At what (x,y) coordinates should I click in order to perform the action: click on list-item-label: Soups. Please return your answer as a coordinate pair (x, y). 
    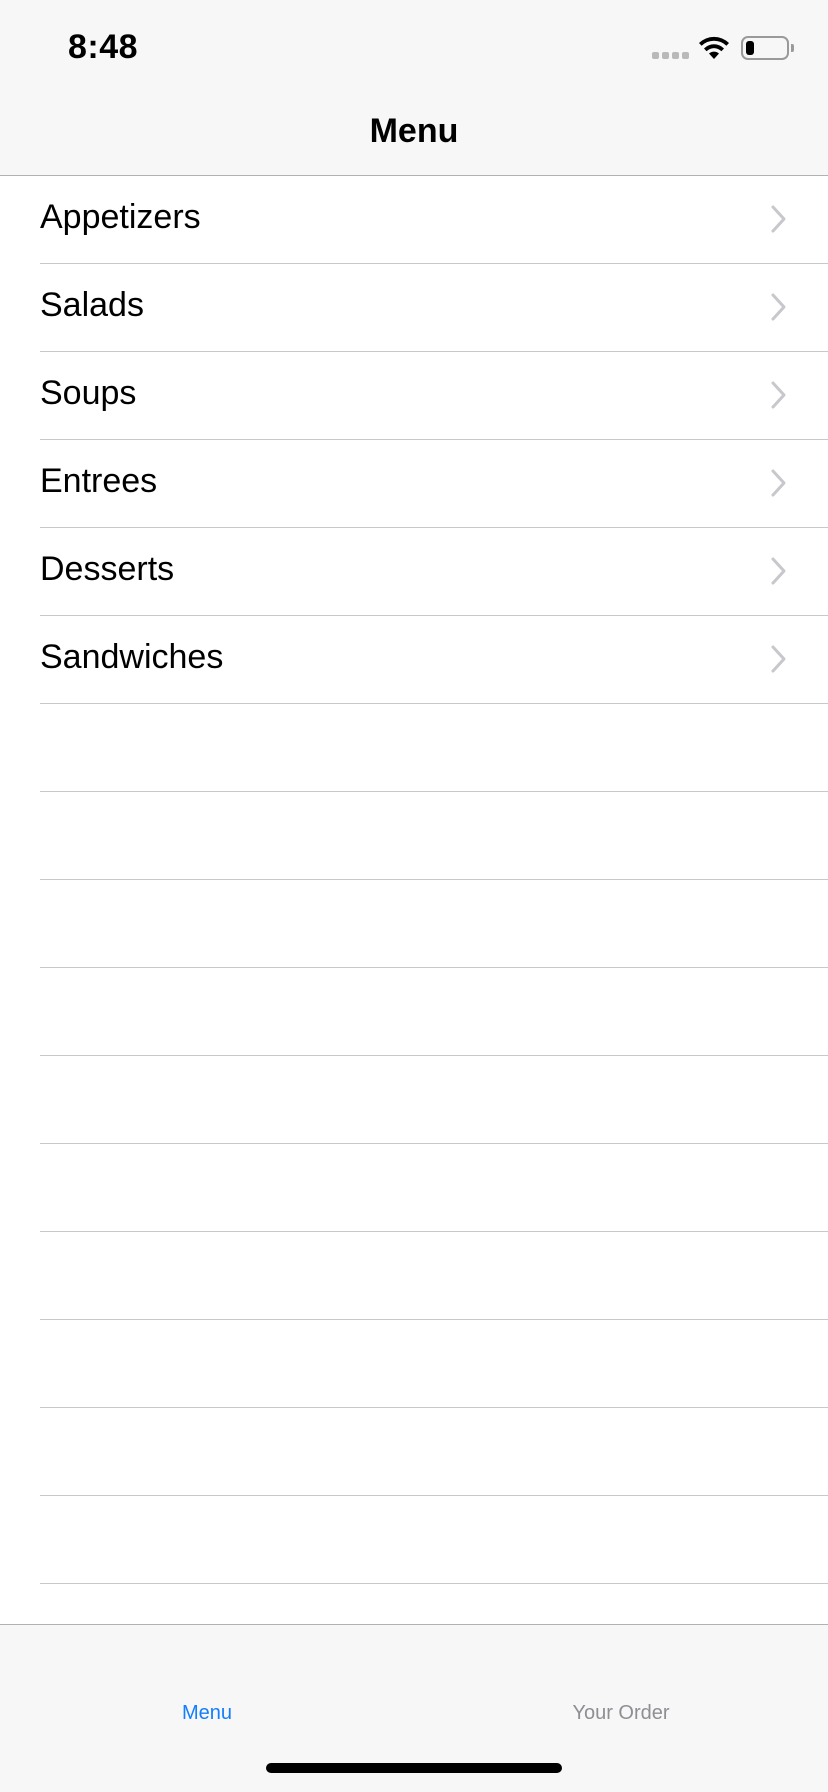
    Looking at the image, I should click on (88, 393).